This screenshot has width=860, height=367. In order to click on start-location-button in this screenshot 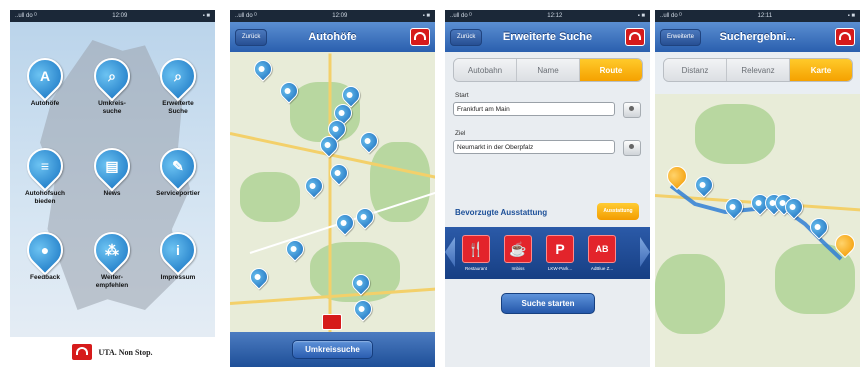, I will do `click(632, 110)`.